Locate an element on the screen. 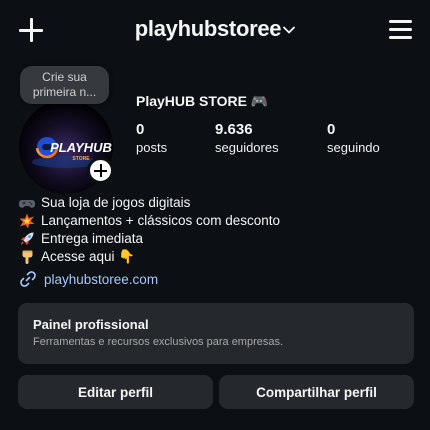  rocket-emoji-icon is located at coordinates (27, 238).